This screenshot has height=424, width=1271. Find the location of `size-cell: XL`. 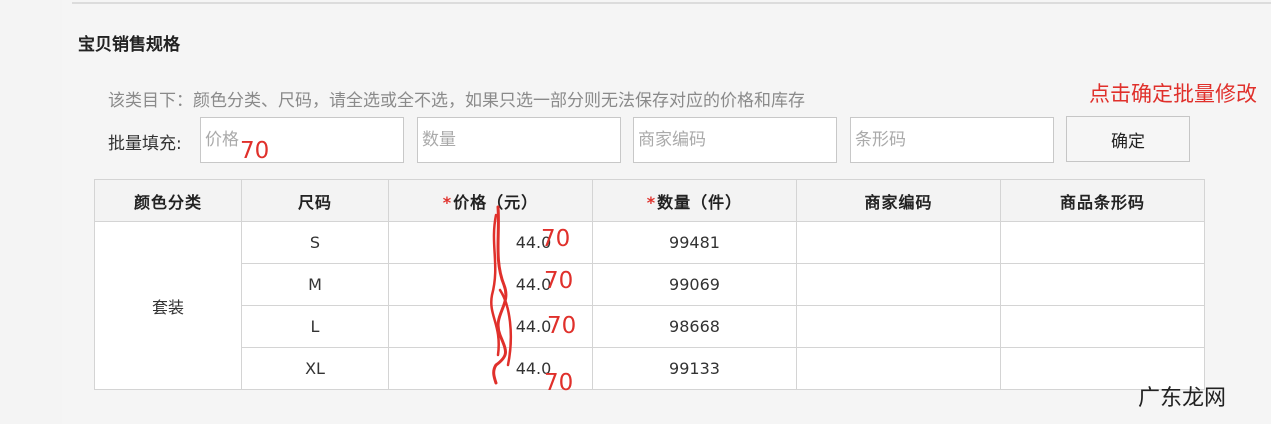

size-cell: XL is located at coordinates (315, 368).